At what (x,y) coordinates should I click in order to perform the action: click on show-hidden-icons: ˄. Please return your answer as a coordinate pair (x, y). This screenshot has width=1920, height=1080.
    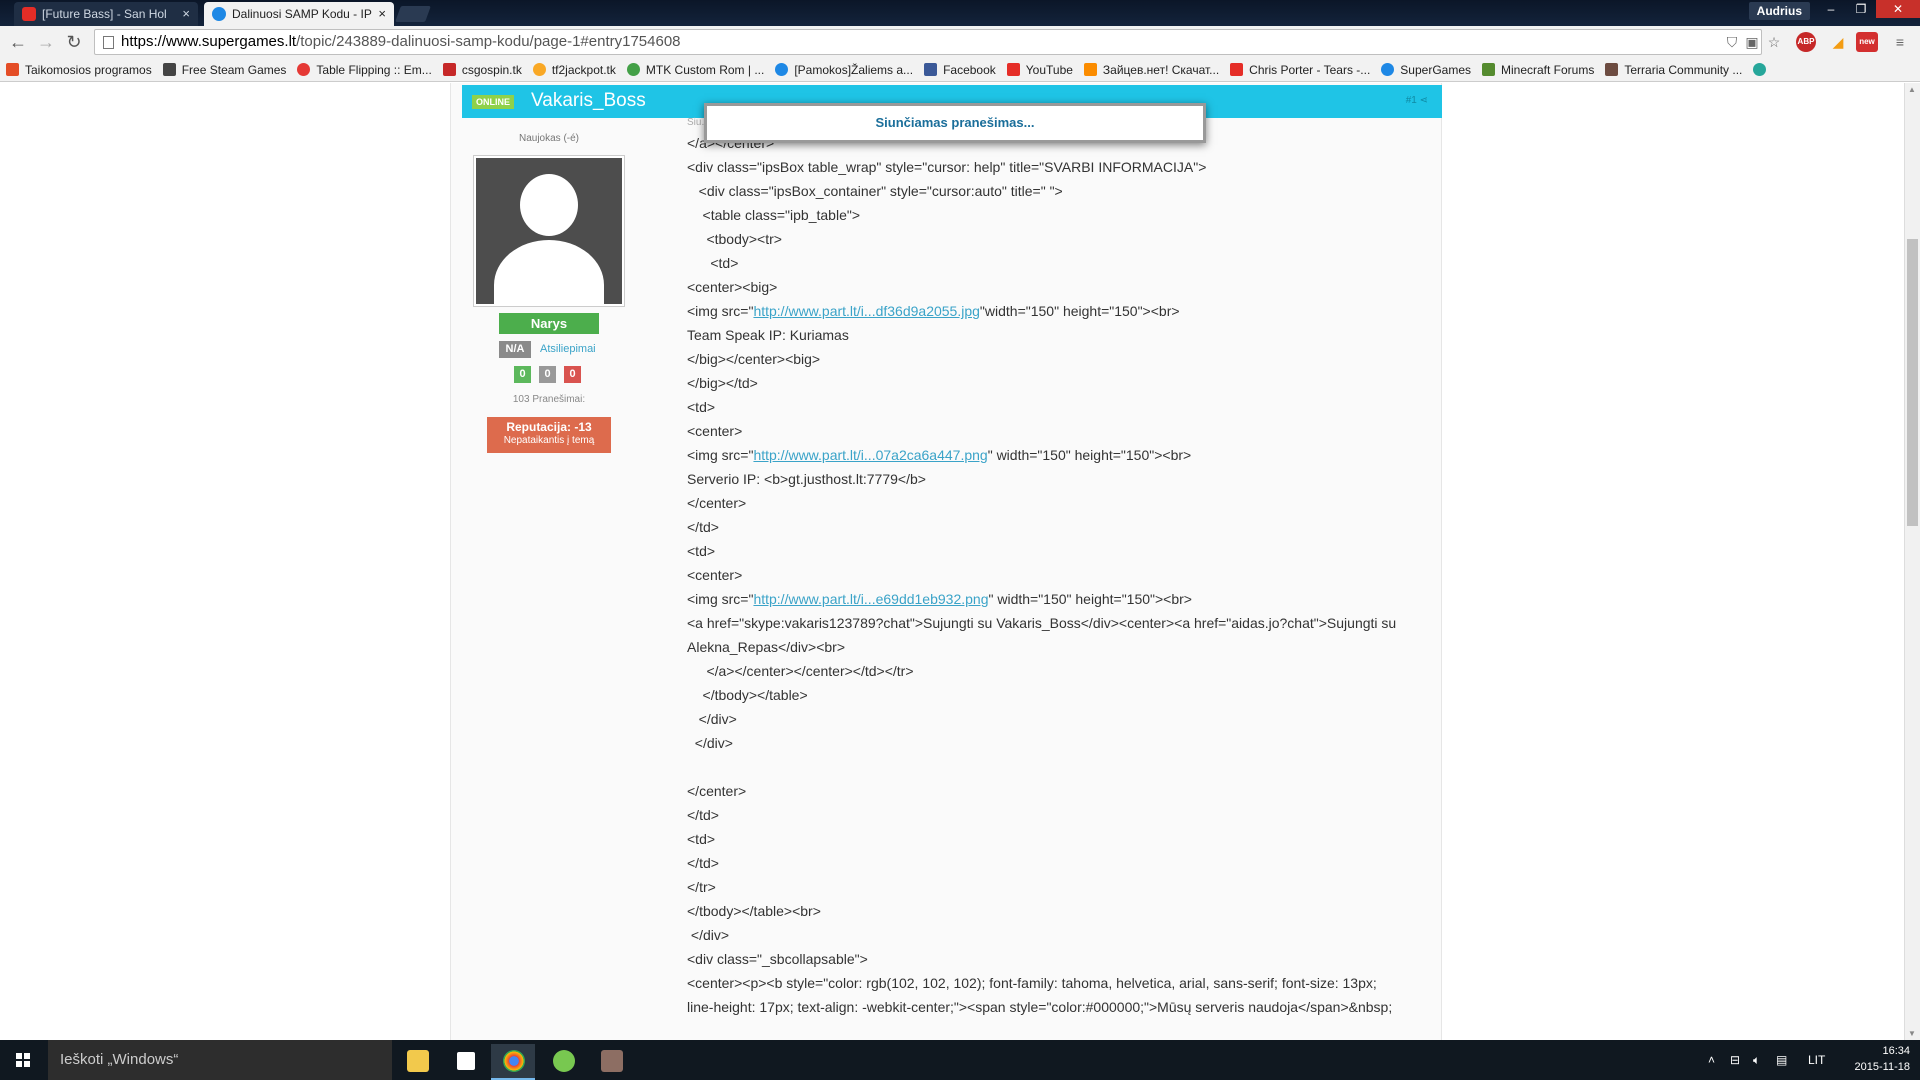
    Looking at the image, I should click on (1711, 1060).